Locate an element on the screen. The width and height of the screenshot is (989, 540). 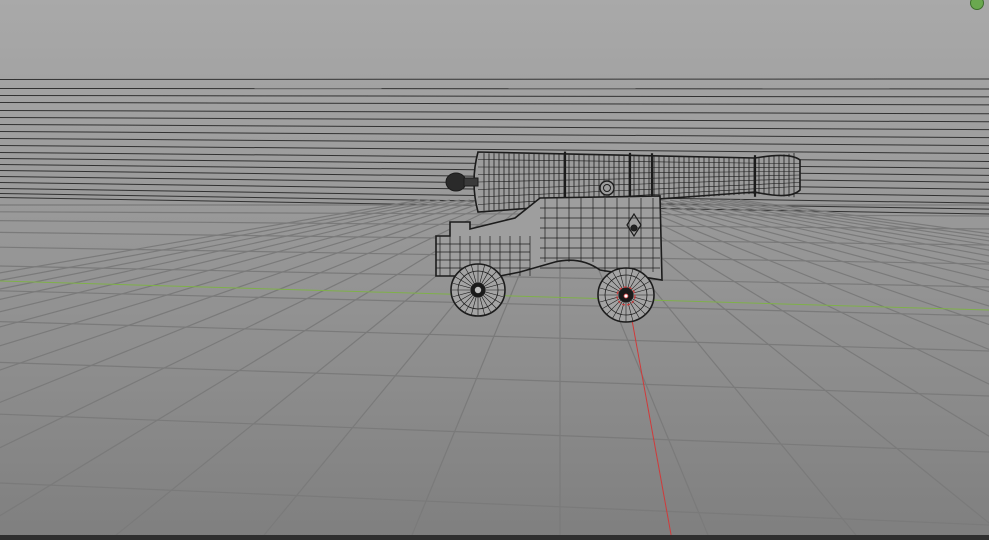
x-axis-line is located at coordinates (650, 418).